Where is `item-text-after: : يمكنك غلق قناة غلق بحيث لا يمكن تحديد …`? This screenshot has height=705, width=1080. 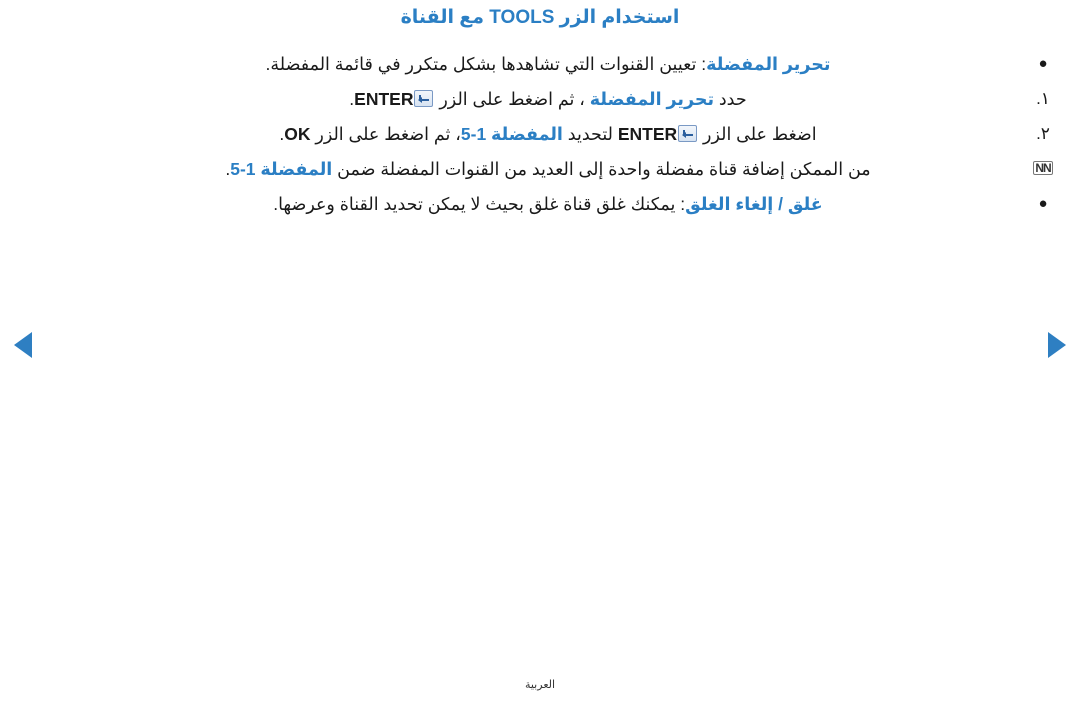 item-text-after: : يمكنك غلق قناة غلق بحيث لا يمكن تحديد … is located at coordinates (479, 204).